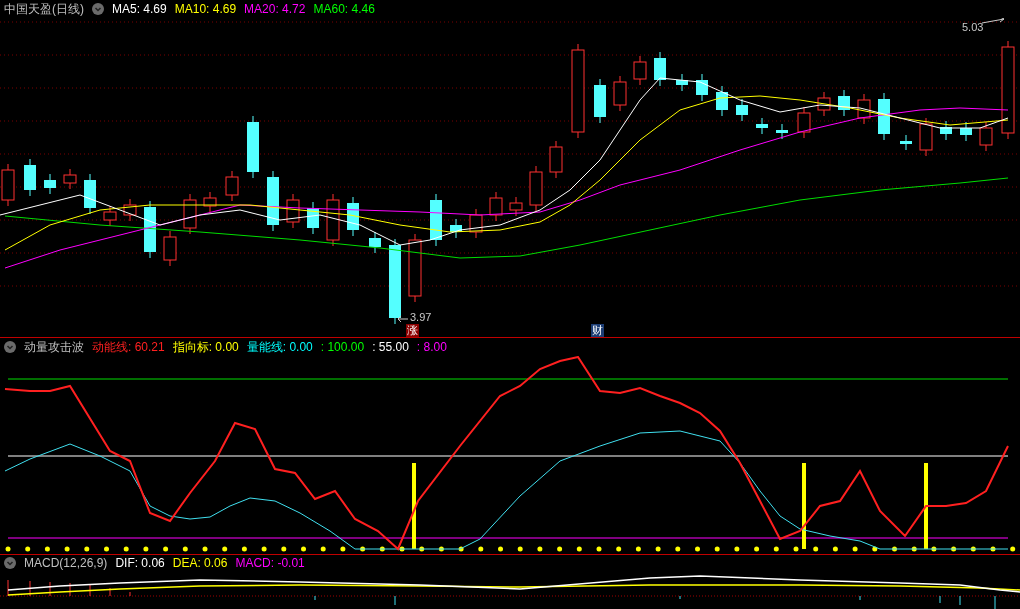  What do you see at coordinates (597, 330) in the screenshot?
I see `event-marker: 财` at bounding box center [597, 330].